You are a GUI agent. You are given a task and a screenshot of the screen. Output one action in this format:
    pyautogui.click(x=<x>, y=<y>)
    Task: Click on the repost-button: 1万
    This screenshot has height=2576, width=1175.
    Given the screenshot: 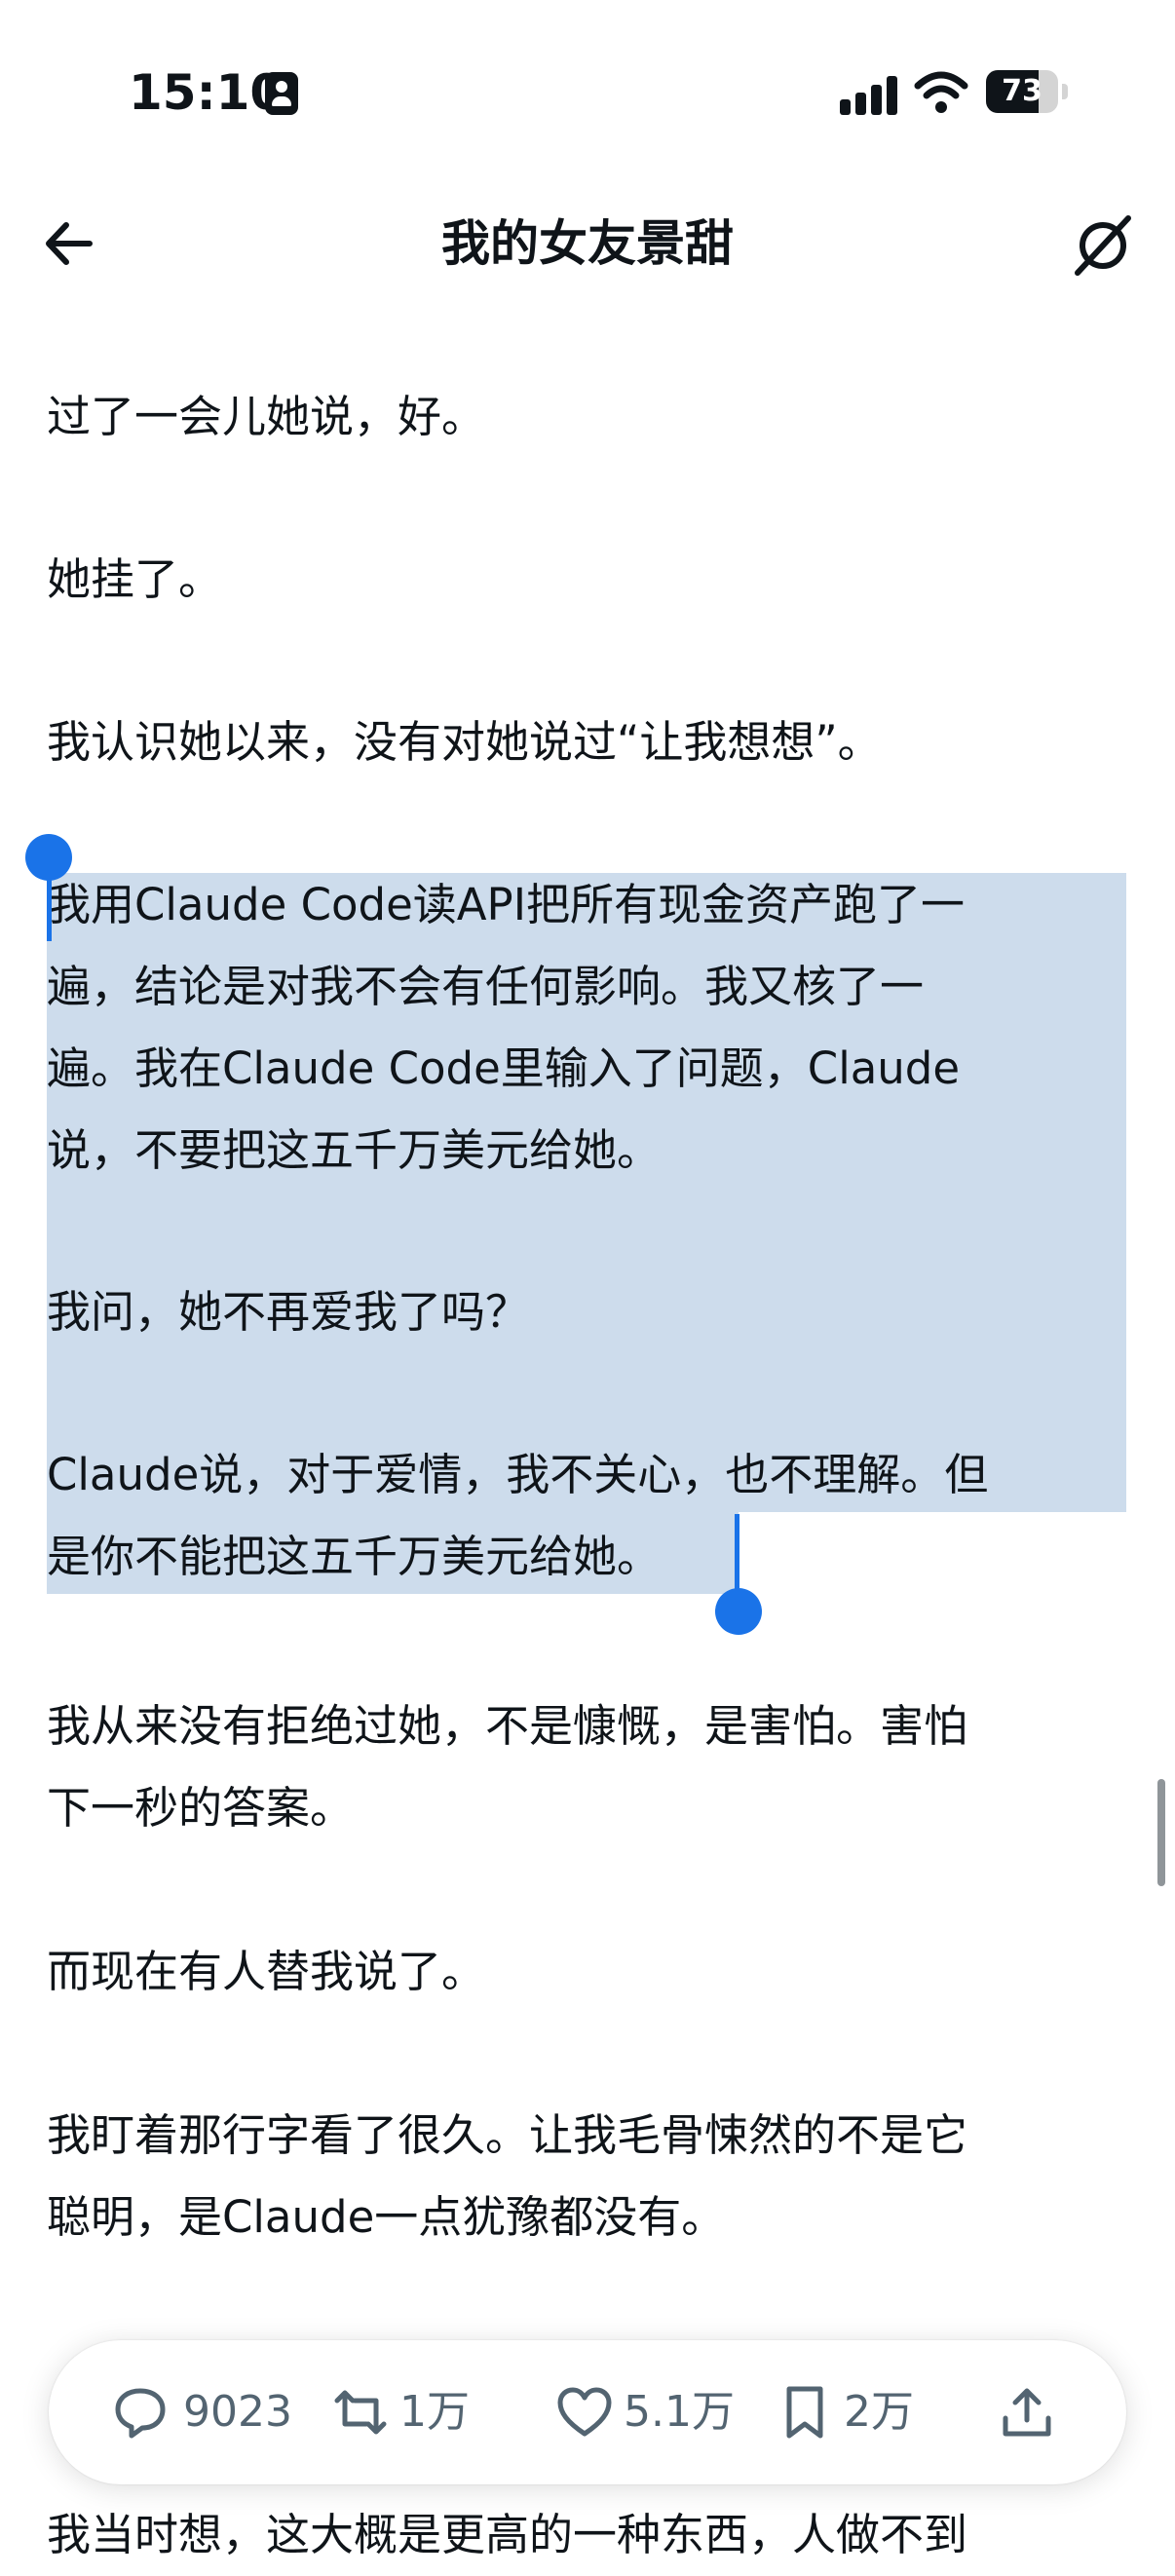 What is the action you would take?
    pyautogui.click(x=414, y=2412)
    